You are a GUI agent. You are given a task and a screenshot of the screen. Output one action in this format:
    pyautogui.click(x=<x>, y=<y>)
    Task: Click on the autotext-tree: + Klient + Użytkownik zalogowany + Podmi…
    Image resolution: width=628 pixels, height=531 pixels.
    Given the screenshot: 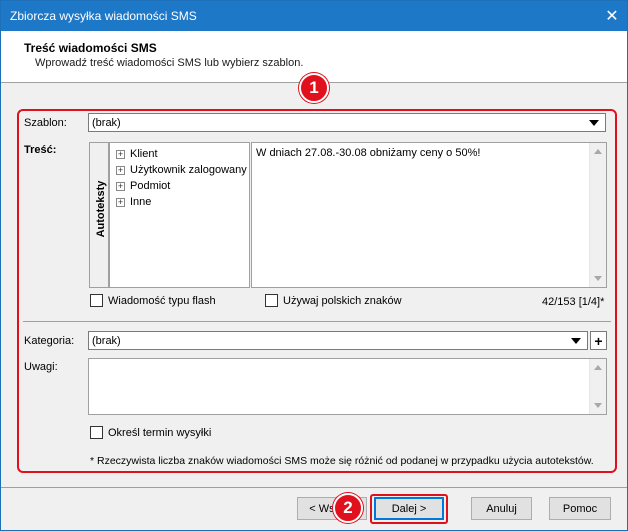 What is the action you would take?
    pyautogui.click(x=179, y=215)
    